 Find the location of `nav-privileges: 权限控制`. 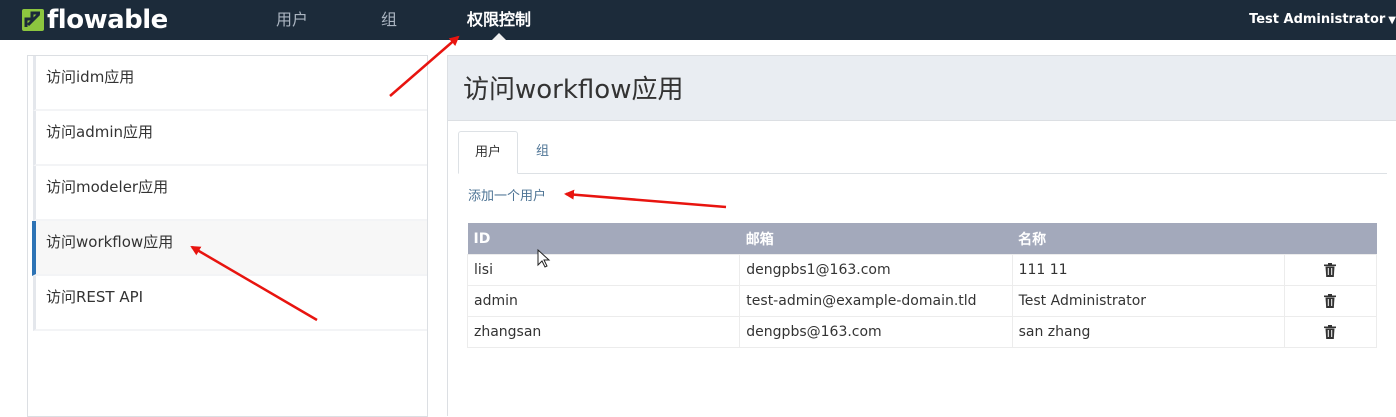

nav-privileges: 权限控制 is located at coordinates (499, 20).